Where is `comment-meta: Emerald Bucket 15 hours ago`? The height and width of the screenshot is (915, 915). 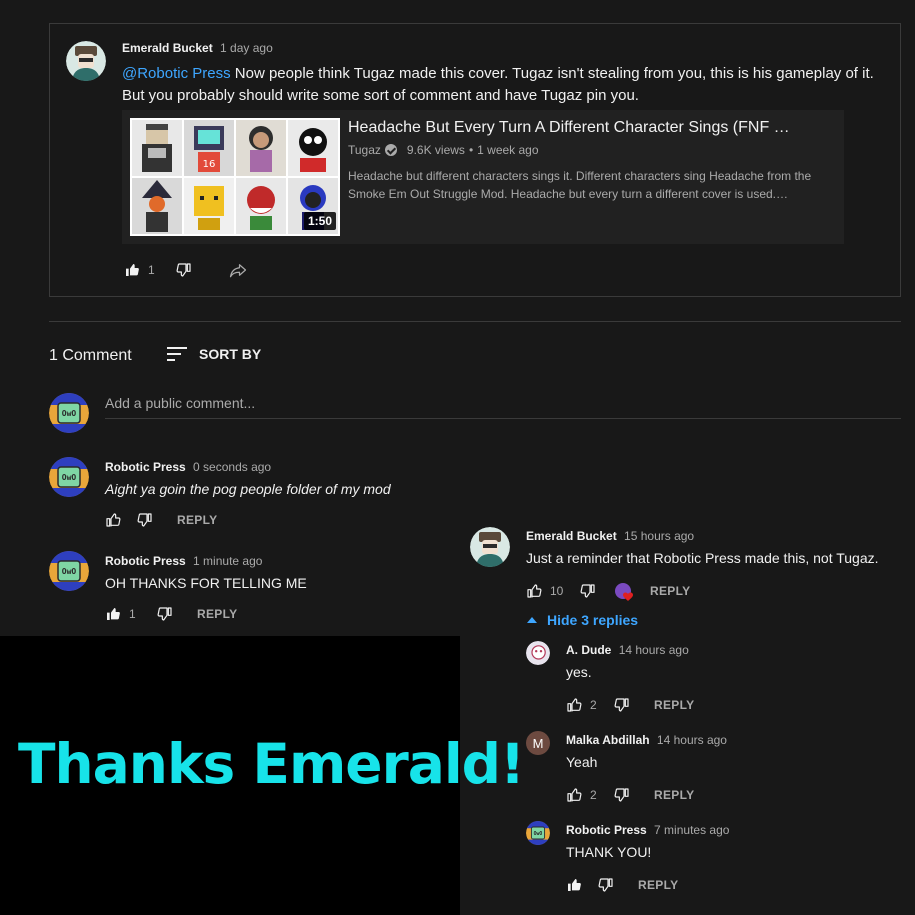 comment-meta: Emerald Bucket 15 hours ago is located at coordinates (610, 536).